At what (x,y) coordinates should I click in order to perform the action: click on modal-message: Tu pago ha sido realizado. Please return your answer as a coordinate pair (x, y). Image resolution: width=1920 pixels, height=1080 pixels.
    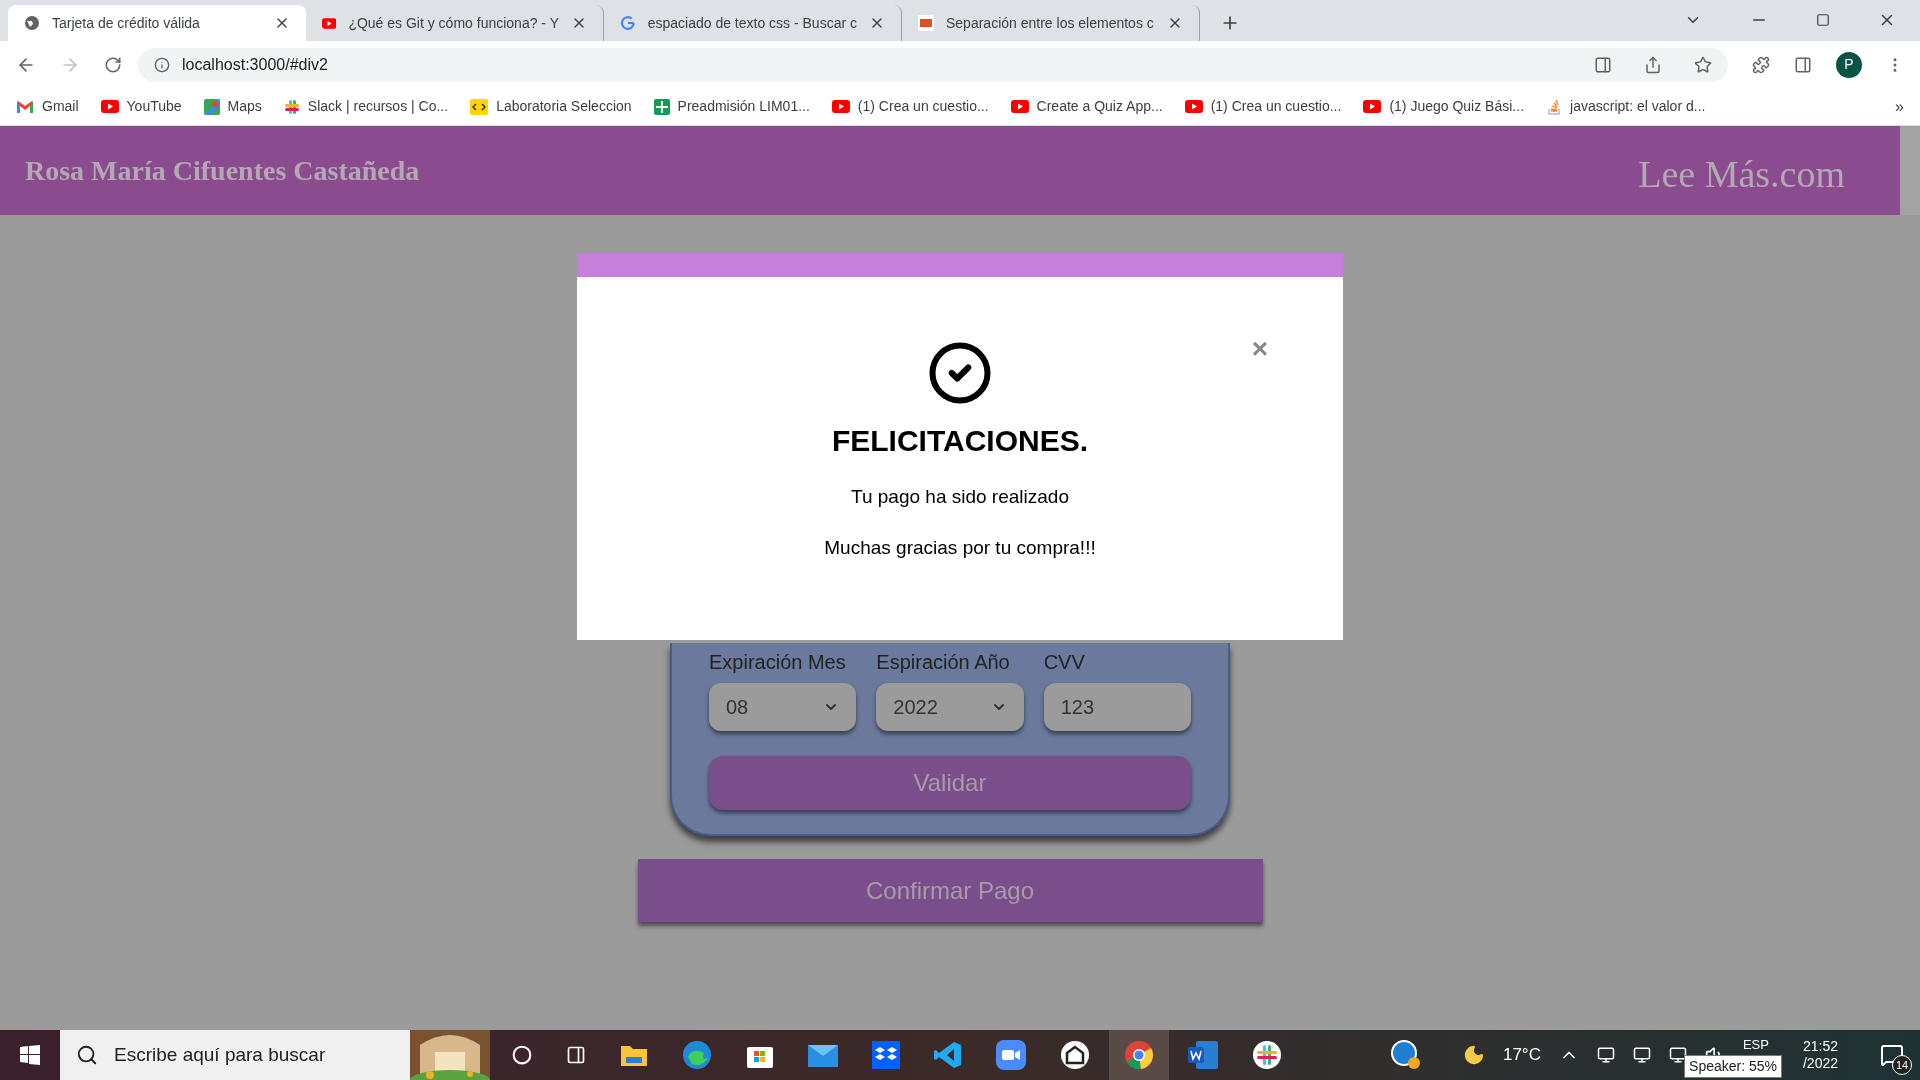
    Looking at the image, I should click on (960, 497).